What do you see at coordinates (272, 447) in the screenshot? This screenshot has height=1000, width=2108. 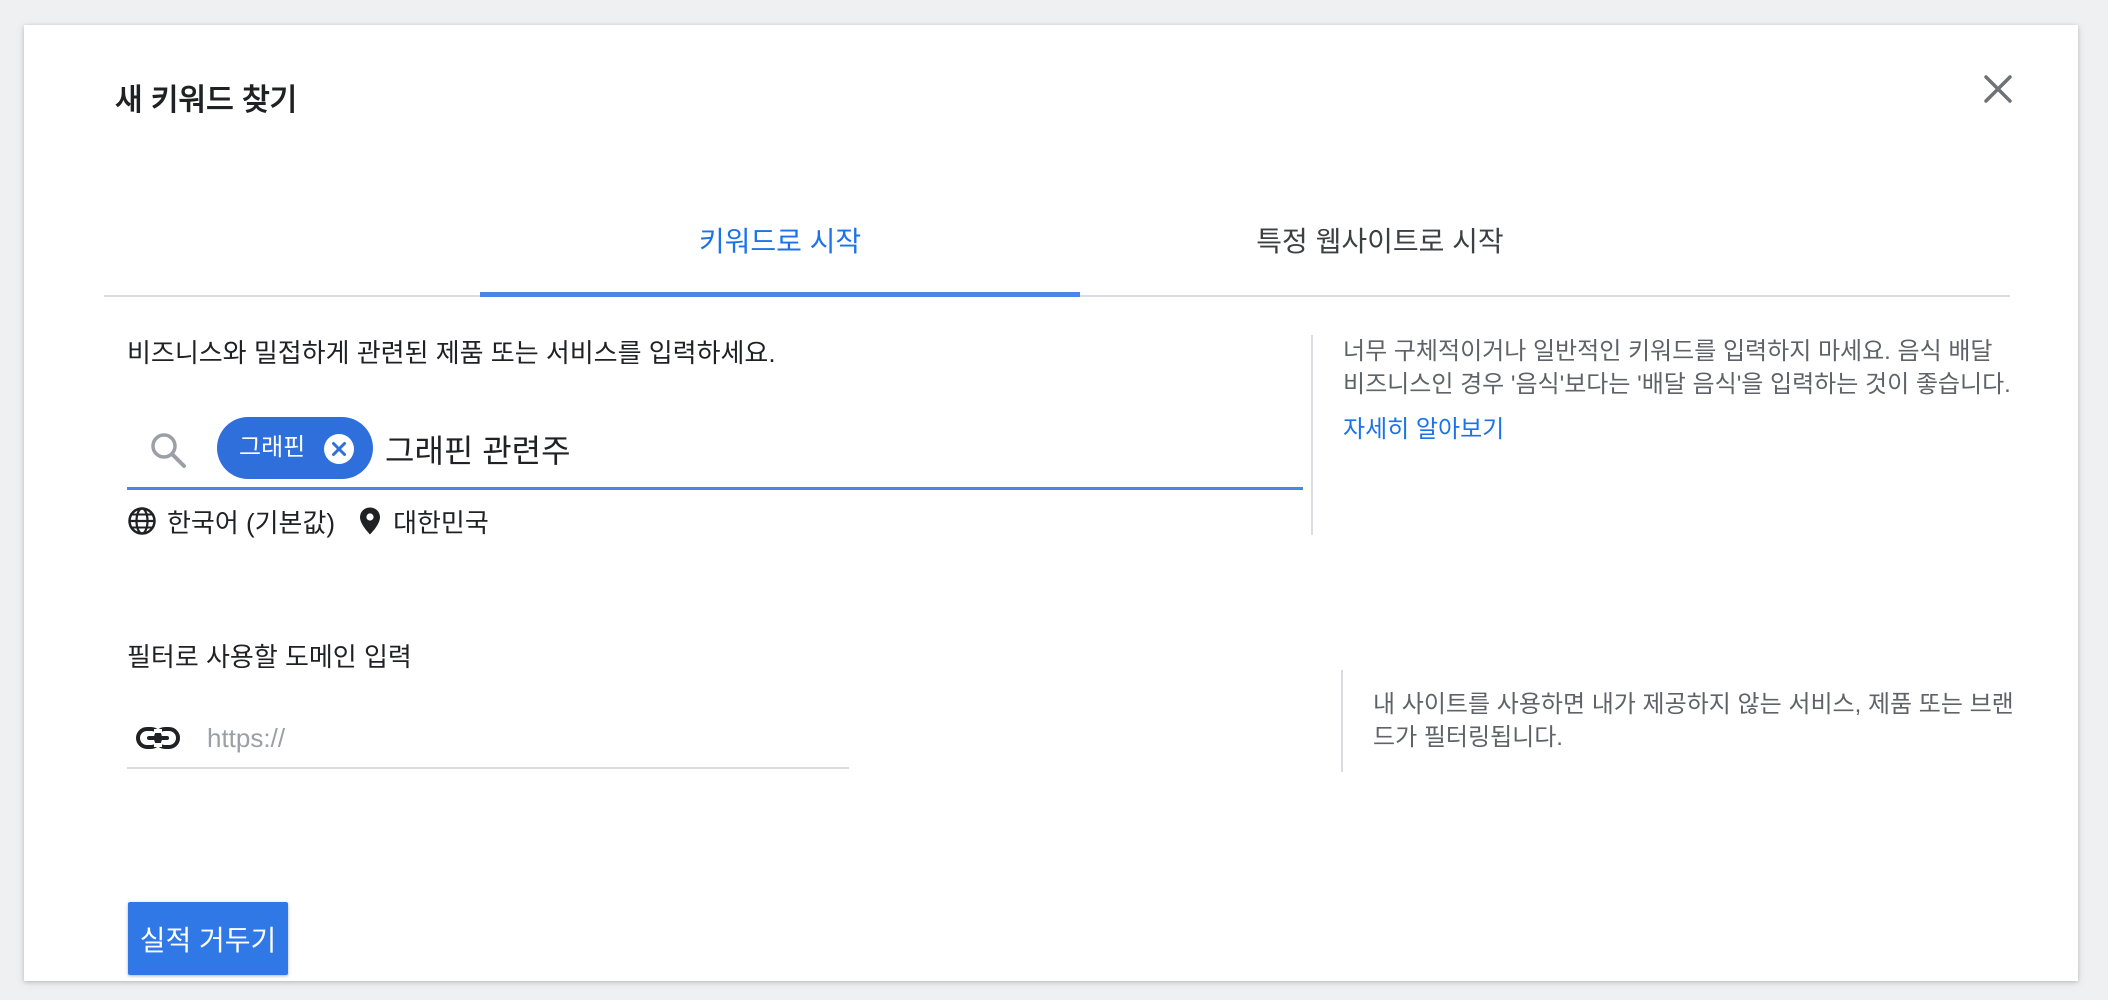 I see `keyword-chip-label: 그래핀` at bounding box center [272, 447].